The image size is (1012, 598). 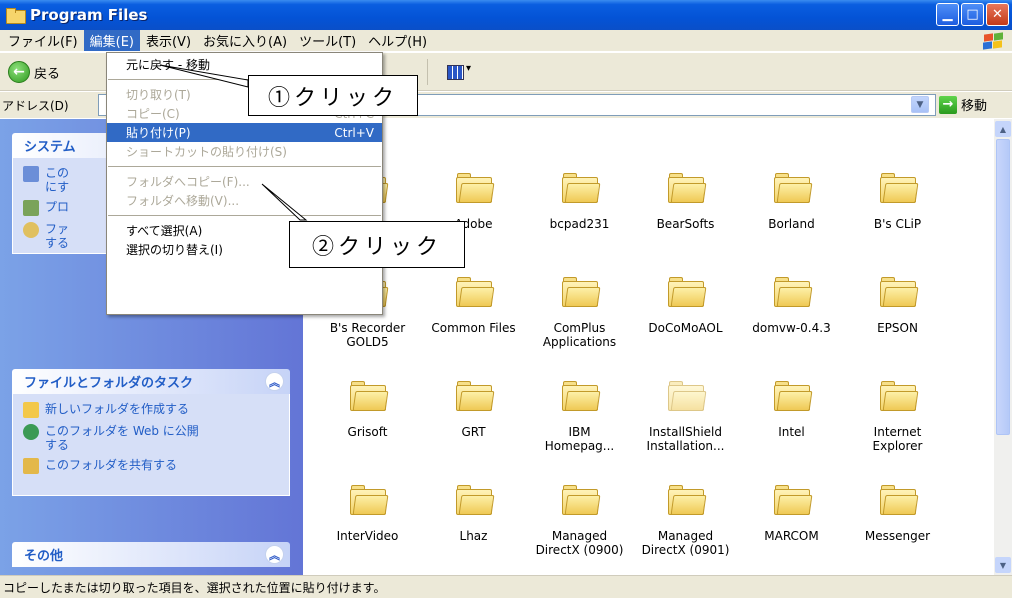 What do you see at coordinates (993, 41) in the screenshot?
I see `windows-logo-icon` at bounding box center [993, 41].